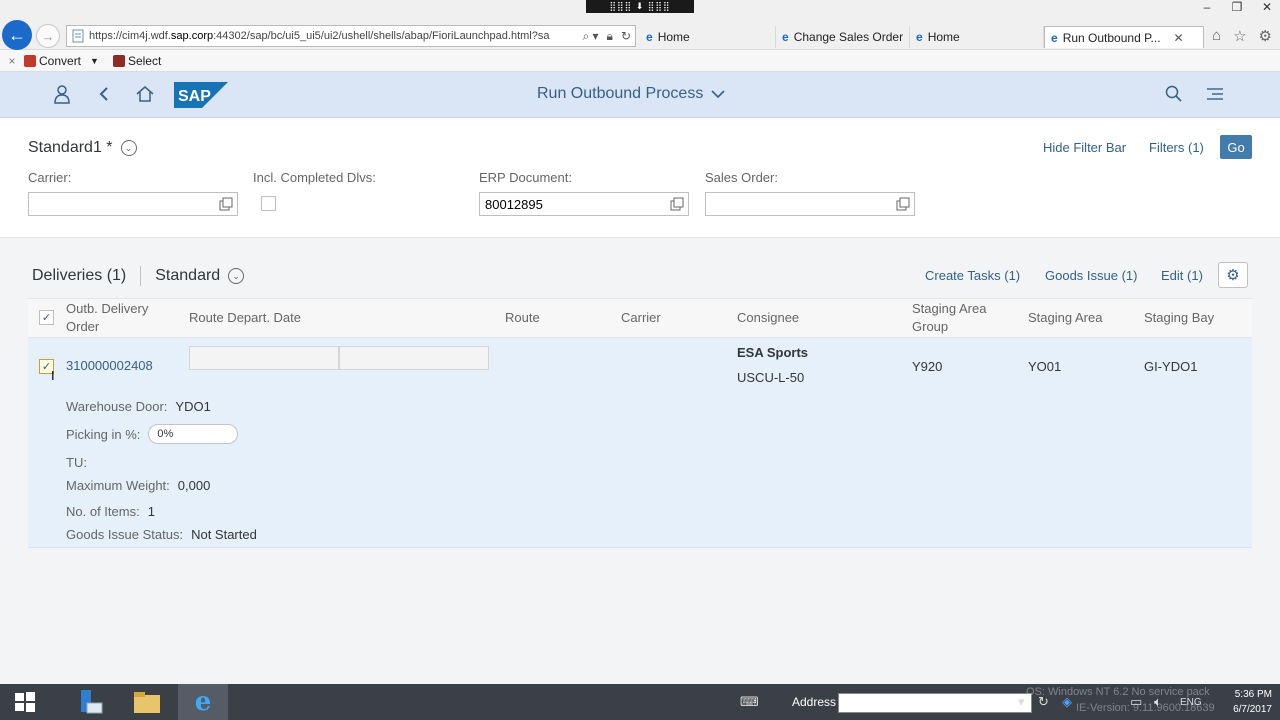 The width and height of the screenshot is (1280, 720). What do you see at coordinates (522, 318) in the screenshot?
I see `column-route: Route` at bounding box center [522, 318].